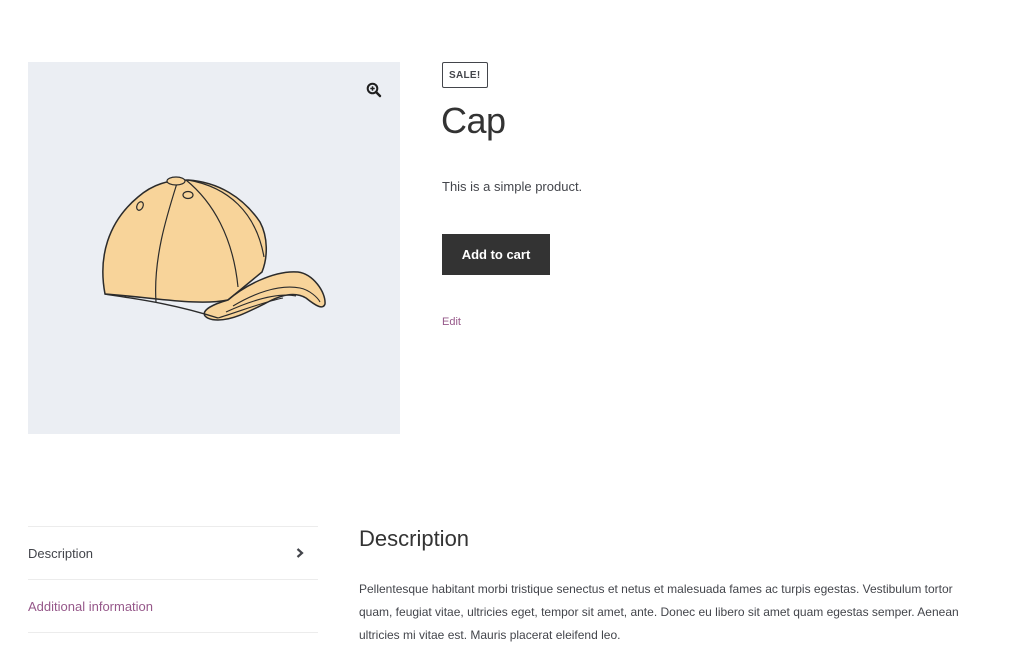  What do you see at coordinates (300, 553) in the screenshot?
I see `chevron-right-icon` at bounding box center [300, 553].